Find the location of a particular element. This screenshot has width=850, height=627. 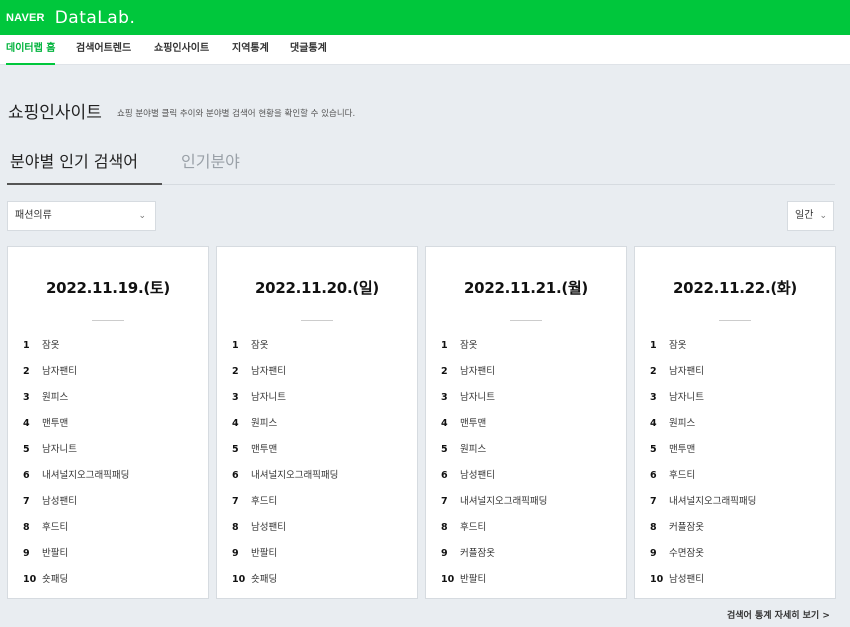

nav-datalab-home: 데이터랩 홈 is located at coordinates (31, 50).